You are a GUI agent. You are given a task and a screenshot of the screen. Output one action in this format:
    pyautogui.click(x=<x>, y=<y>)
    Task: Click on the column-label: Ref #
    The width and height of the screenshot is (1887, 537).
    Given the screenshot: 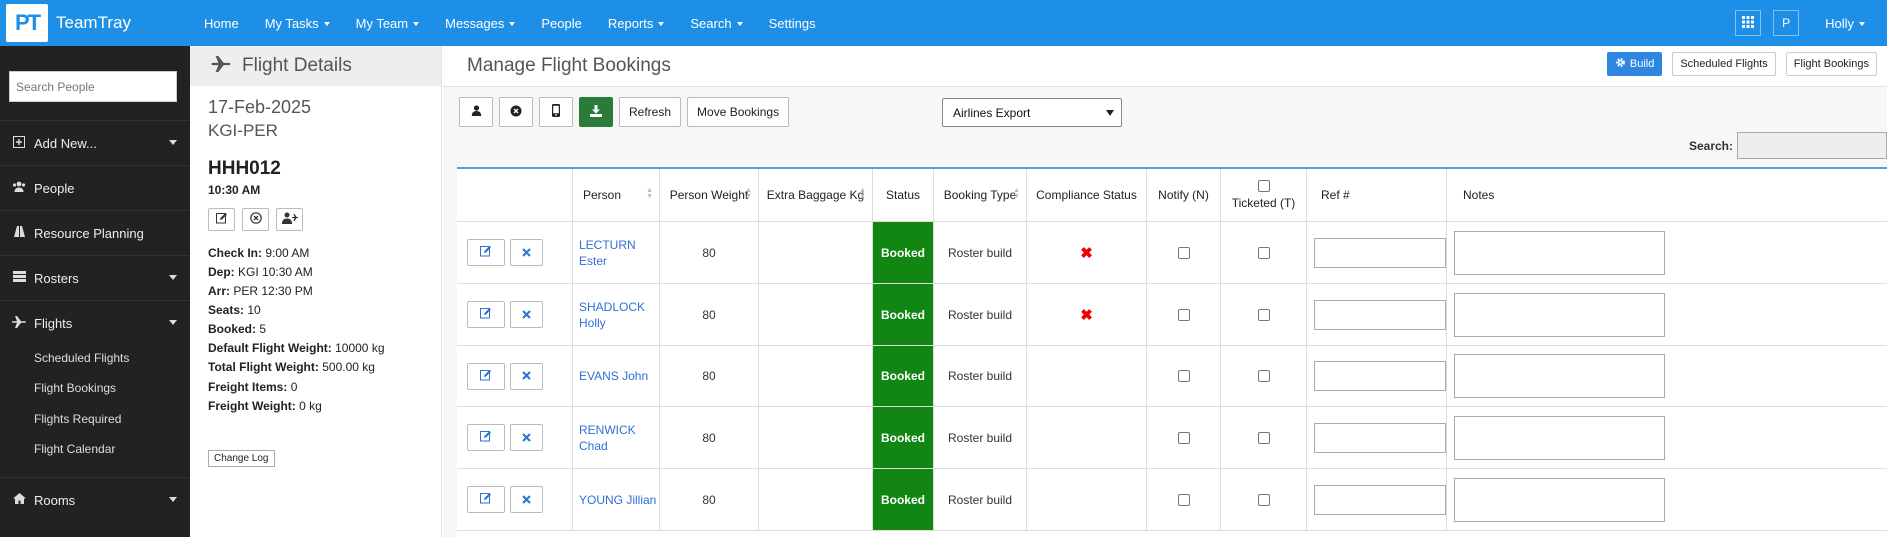 What is the action you would take?
    pyautogui.click(x=1335, y=195)
    